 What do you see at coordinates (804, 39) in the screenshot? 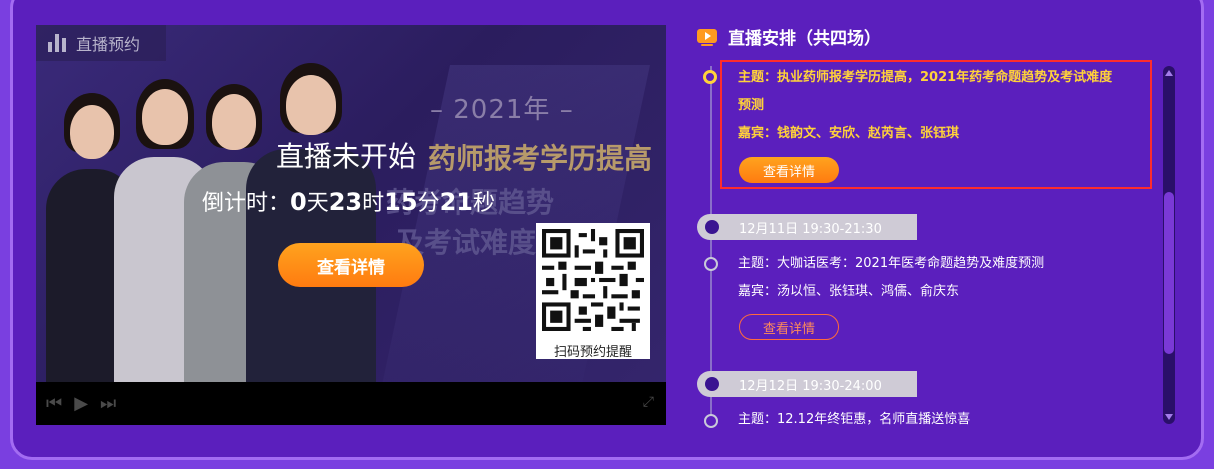
I see `schedule-title: 直播安排（共四场）` at bounding box center [804, 39].